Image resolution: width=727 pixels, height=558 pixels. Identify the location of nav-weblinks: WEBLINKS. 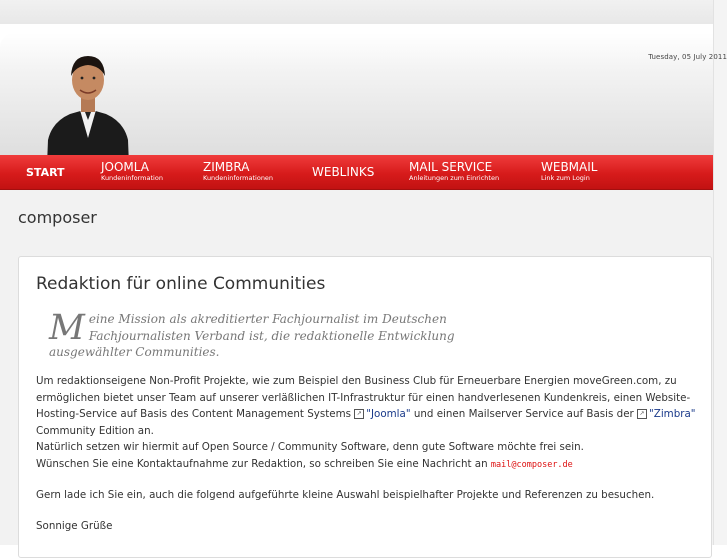
(343, 172).